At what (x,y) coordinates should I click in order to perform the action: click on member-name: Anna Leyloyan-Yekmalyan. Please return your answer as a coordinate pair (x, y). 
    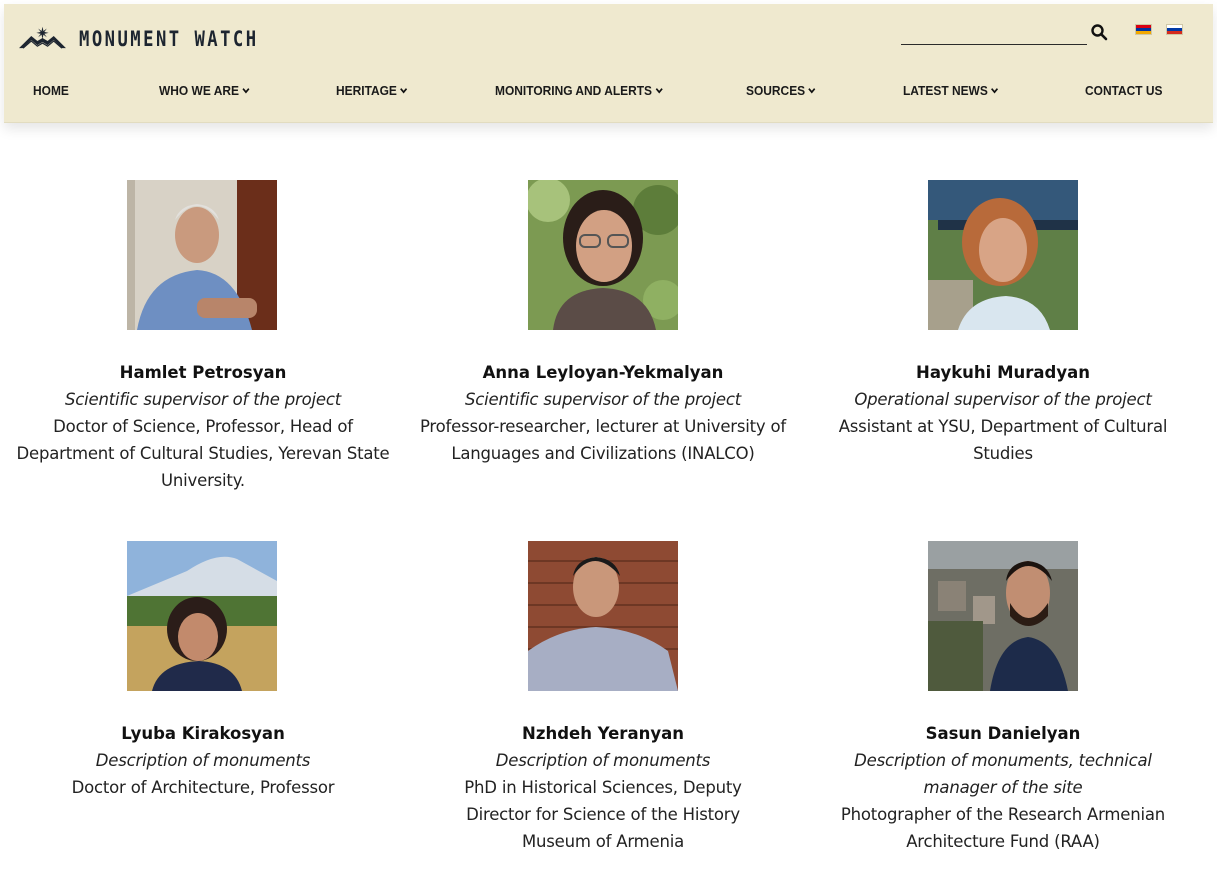
    Looking at the image, I should click on (603, 372).